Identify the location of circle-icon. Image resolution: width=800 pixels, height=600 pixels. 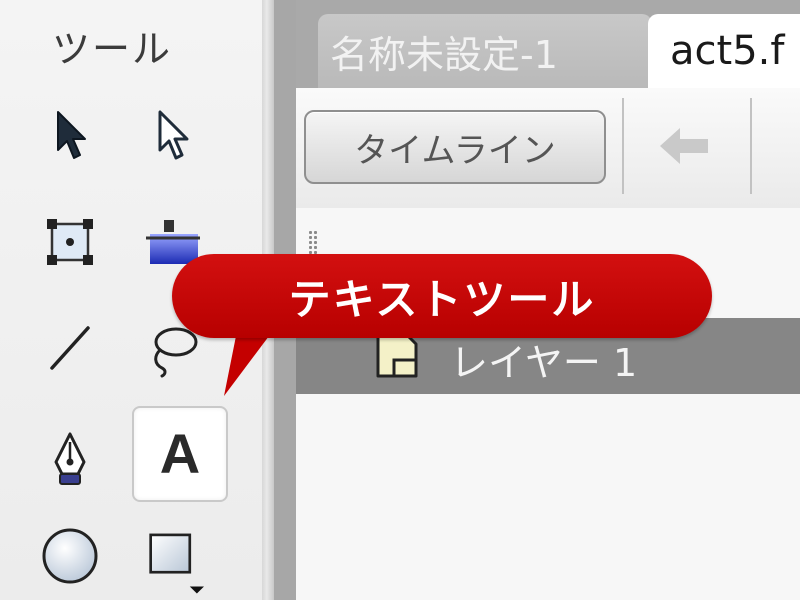
(70, 556).